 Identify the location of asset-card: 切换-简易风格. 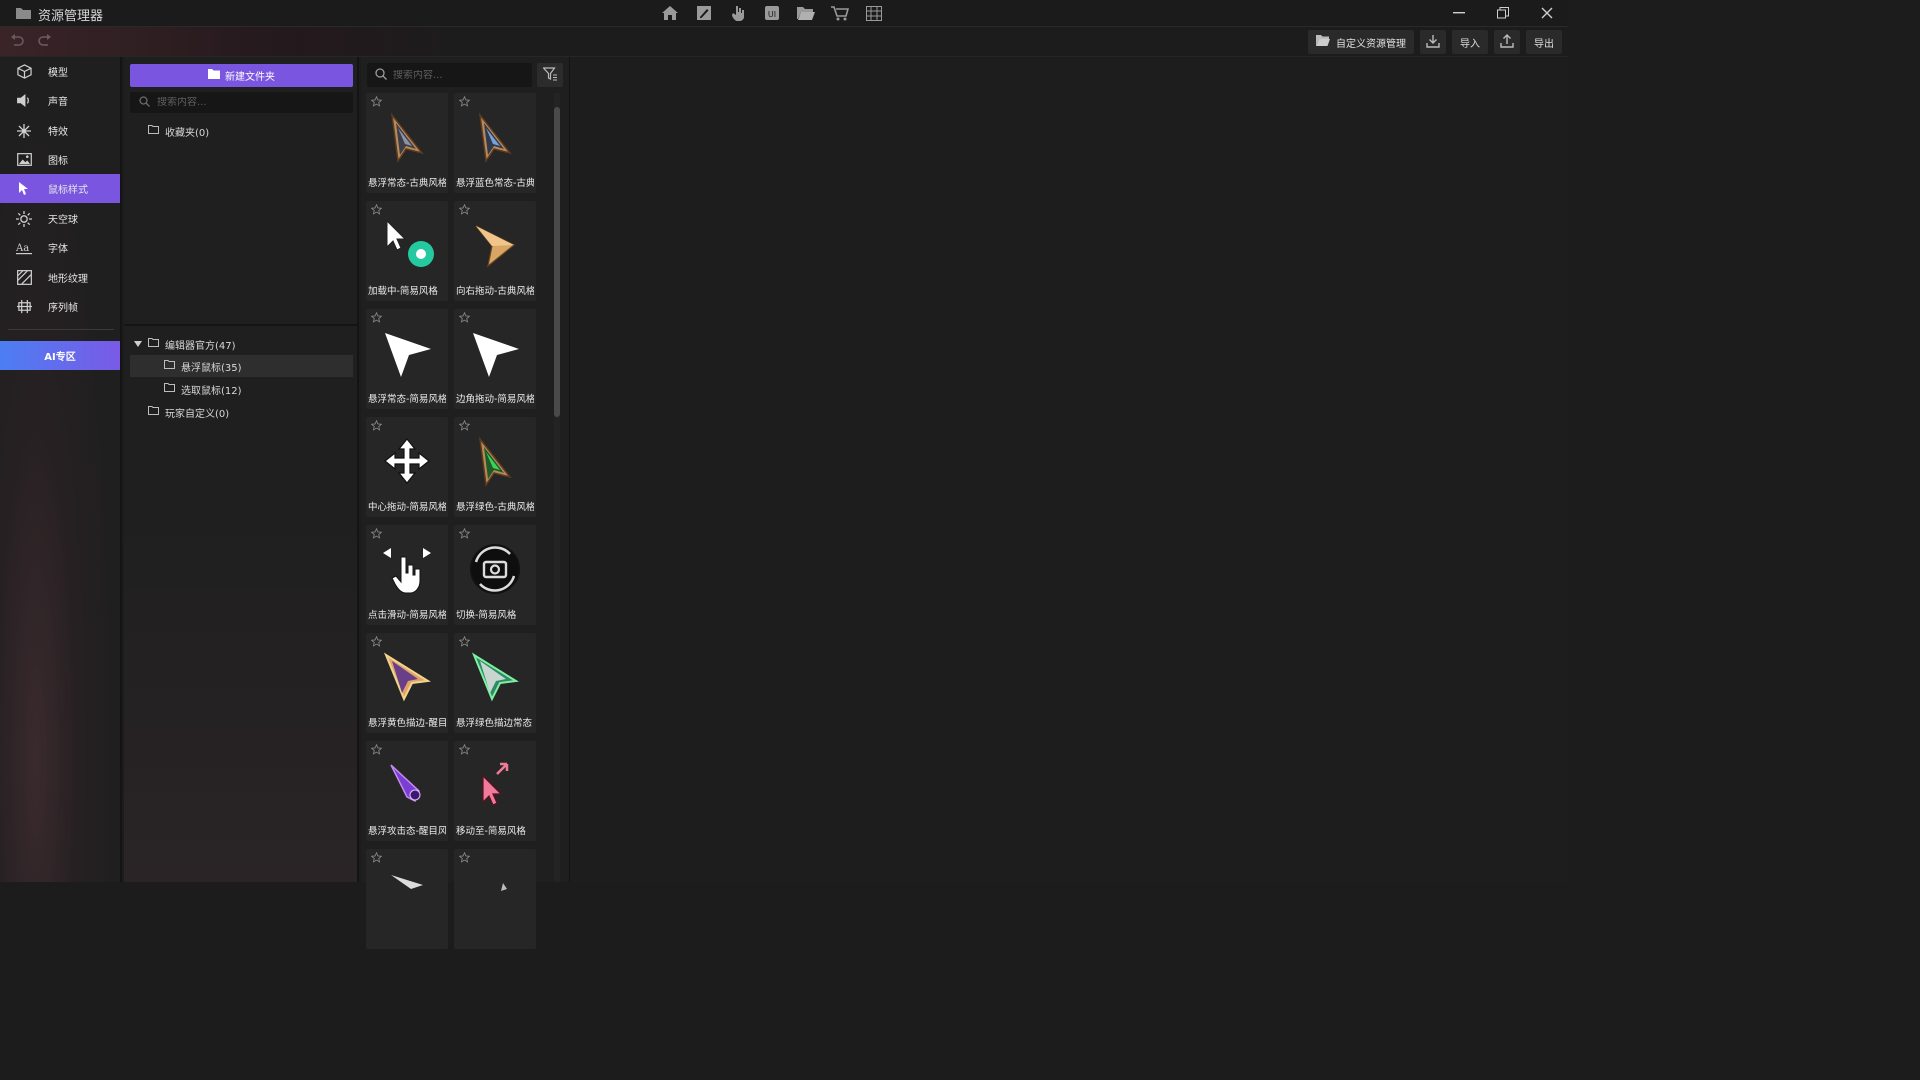
(495, 575).